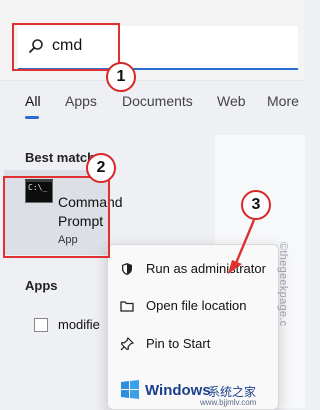 This screenshot has height=410, width=320. Describe the element at coordinates (178, 390) in the screenshot. I see `watermark-brand: Windows` at that location.